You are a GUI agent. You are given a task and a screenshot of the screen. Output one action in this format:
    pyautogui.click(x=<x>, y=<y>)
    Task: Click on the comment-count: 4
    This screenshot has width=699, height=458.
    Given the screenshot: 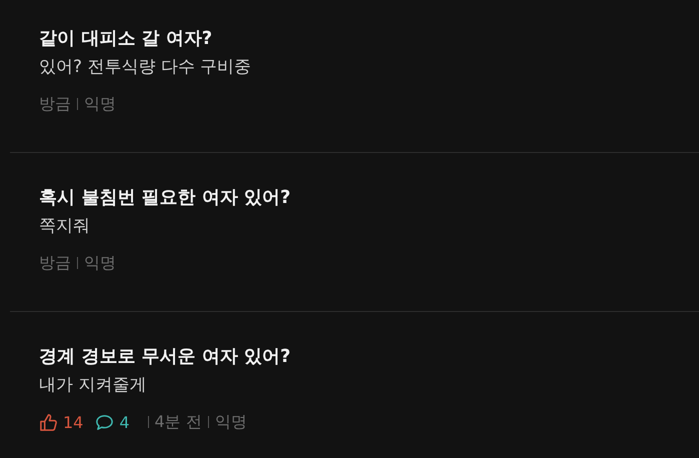 What is the action you would take?
    pyautogui.click(x=124, y=422)
    